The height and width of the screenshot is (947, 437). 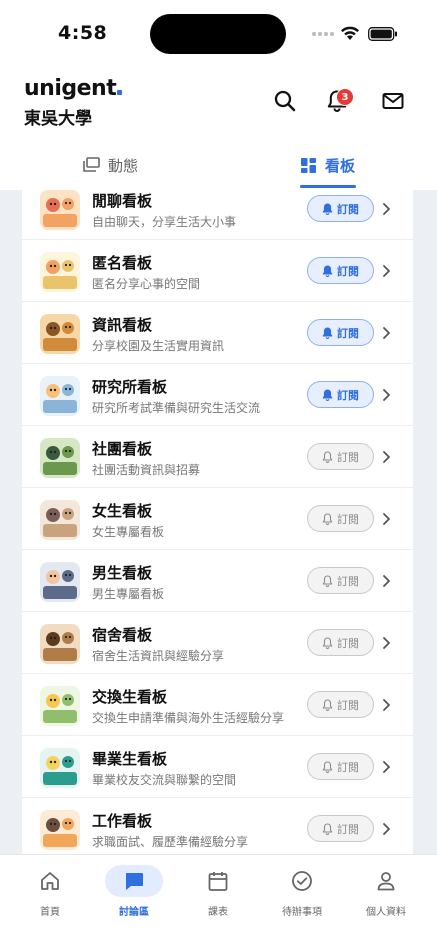 I want to click on nav-home: 首頁, so click(x=50, y=890).